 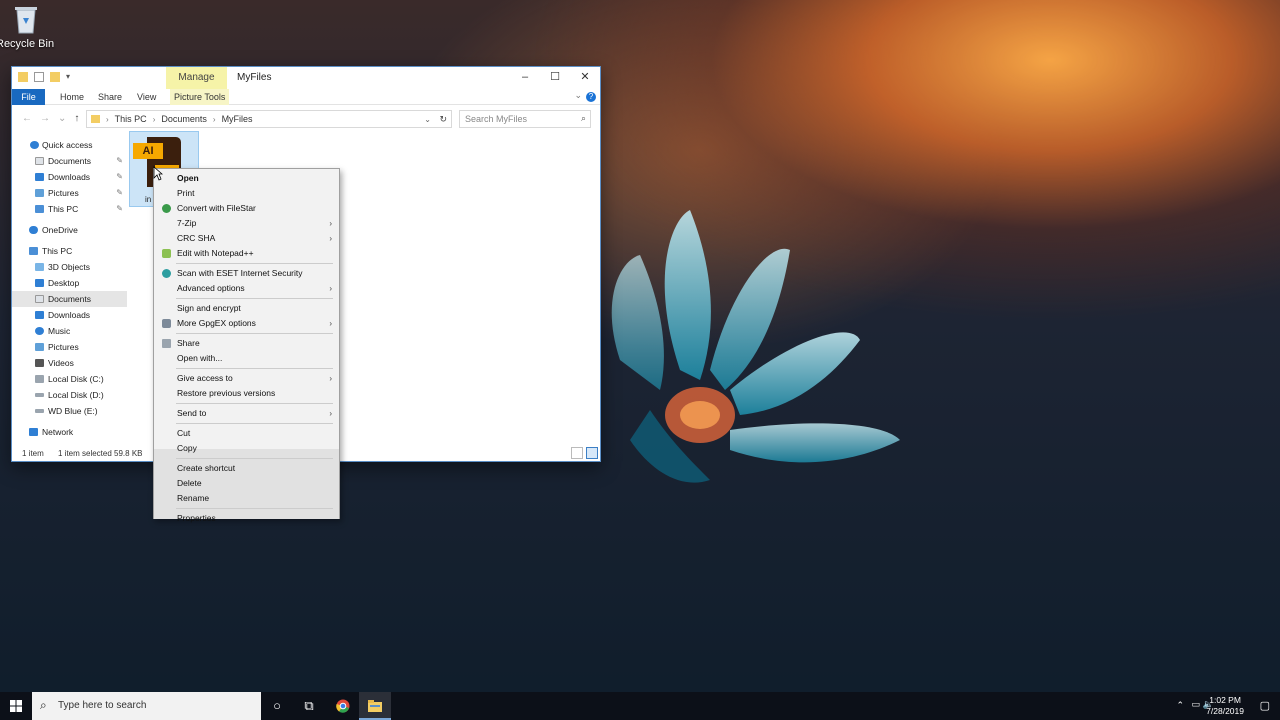 What do you see at coordinates (246, 208) in the screenshot?
I see `menu-convert-filestar: Convert with FileStar` at bounding box center [246, 208].